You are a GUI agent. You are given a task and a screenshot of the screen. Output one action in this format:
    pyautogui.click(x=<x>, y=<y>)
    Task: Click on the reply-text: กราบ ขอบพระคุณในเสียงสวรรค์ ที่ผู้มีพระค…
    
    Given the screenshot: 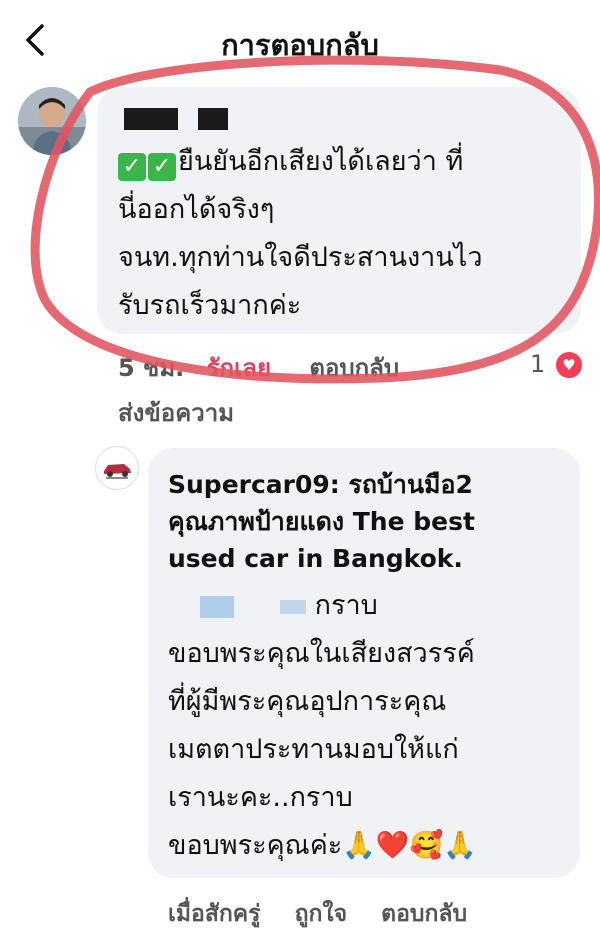 What is the action you would take?
    pyautogui.click(x=322, y=725)
    